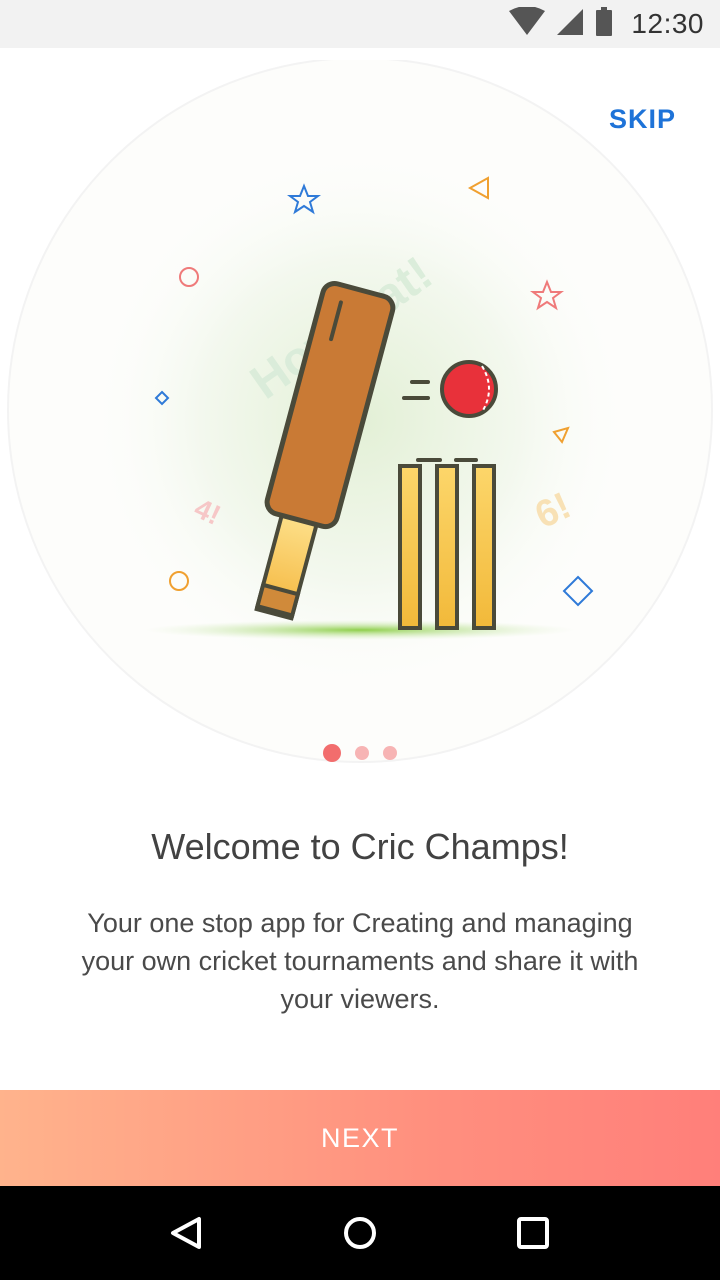 This screenshot has height=1280, width=720. What do you see at coordinates (187, 1233) in the screenshot?
I see `back-icon` at bounding box center [187, 1233].